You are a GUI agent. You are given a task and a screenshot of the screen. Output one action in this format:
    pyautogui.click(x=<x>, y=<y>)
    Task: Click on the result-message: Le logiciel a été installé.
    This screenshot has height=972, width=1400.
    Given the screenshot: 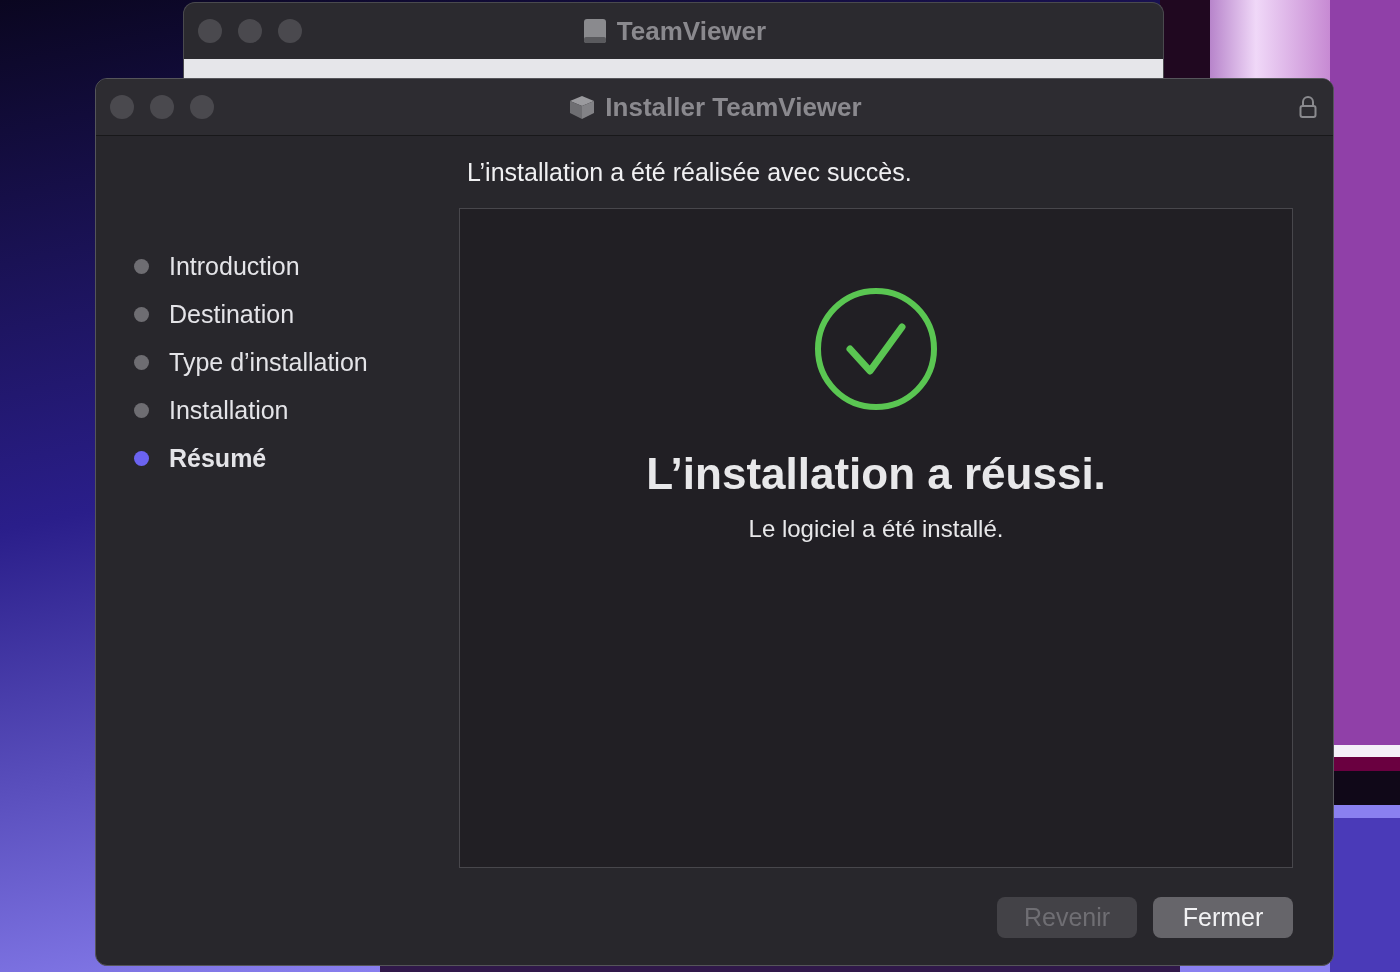 What is the action you would take?
    pyautogui.click(x=876, y=529)
    